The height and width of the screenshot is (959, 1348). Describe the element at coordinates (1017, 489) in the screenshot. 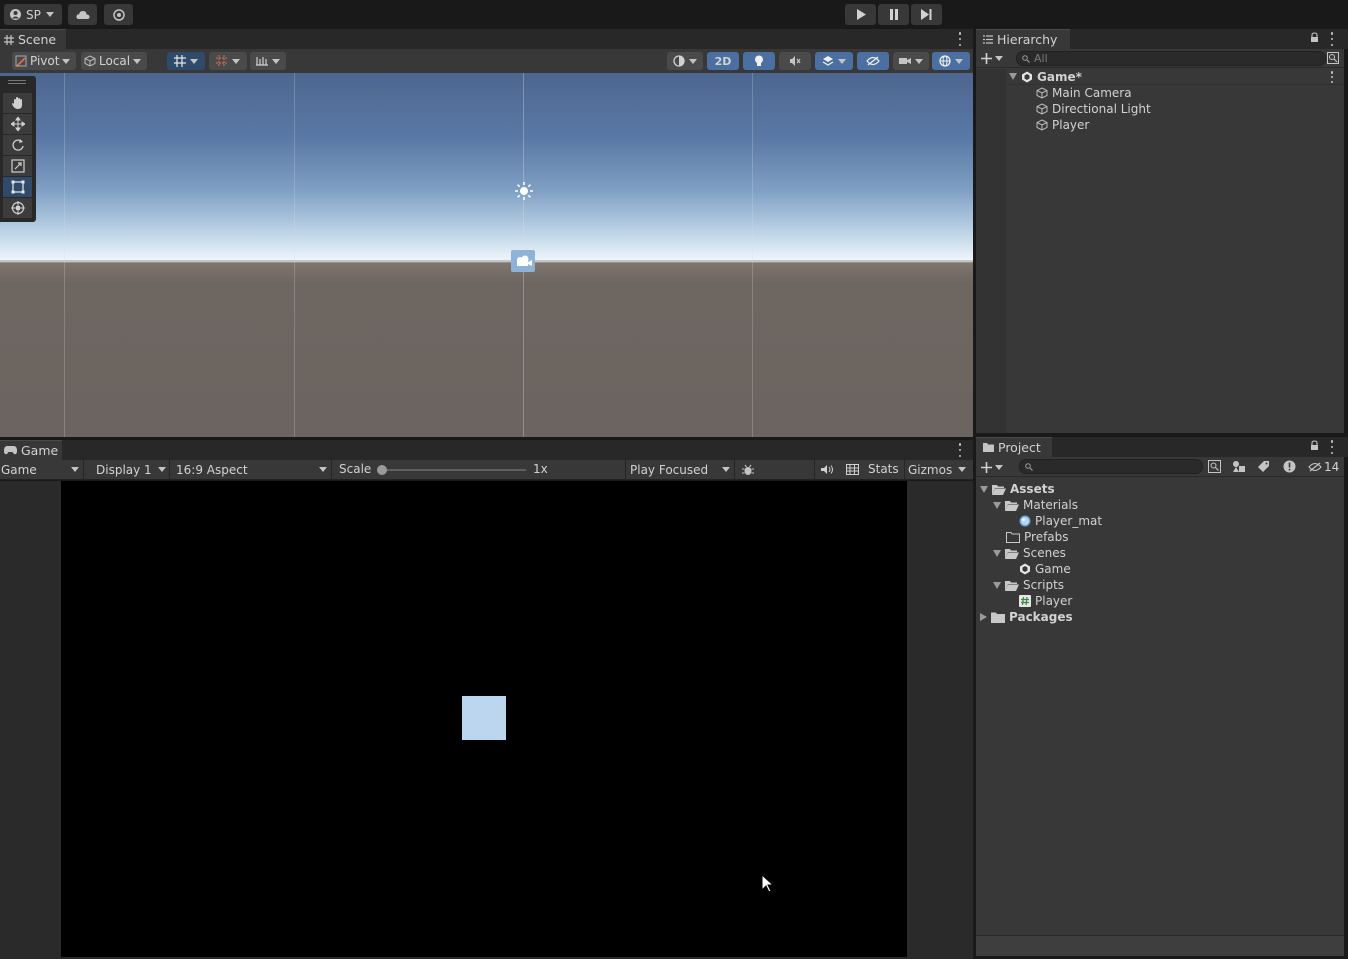

I see `project-folder-assets: Assets` at that location.